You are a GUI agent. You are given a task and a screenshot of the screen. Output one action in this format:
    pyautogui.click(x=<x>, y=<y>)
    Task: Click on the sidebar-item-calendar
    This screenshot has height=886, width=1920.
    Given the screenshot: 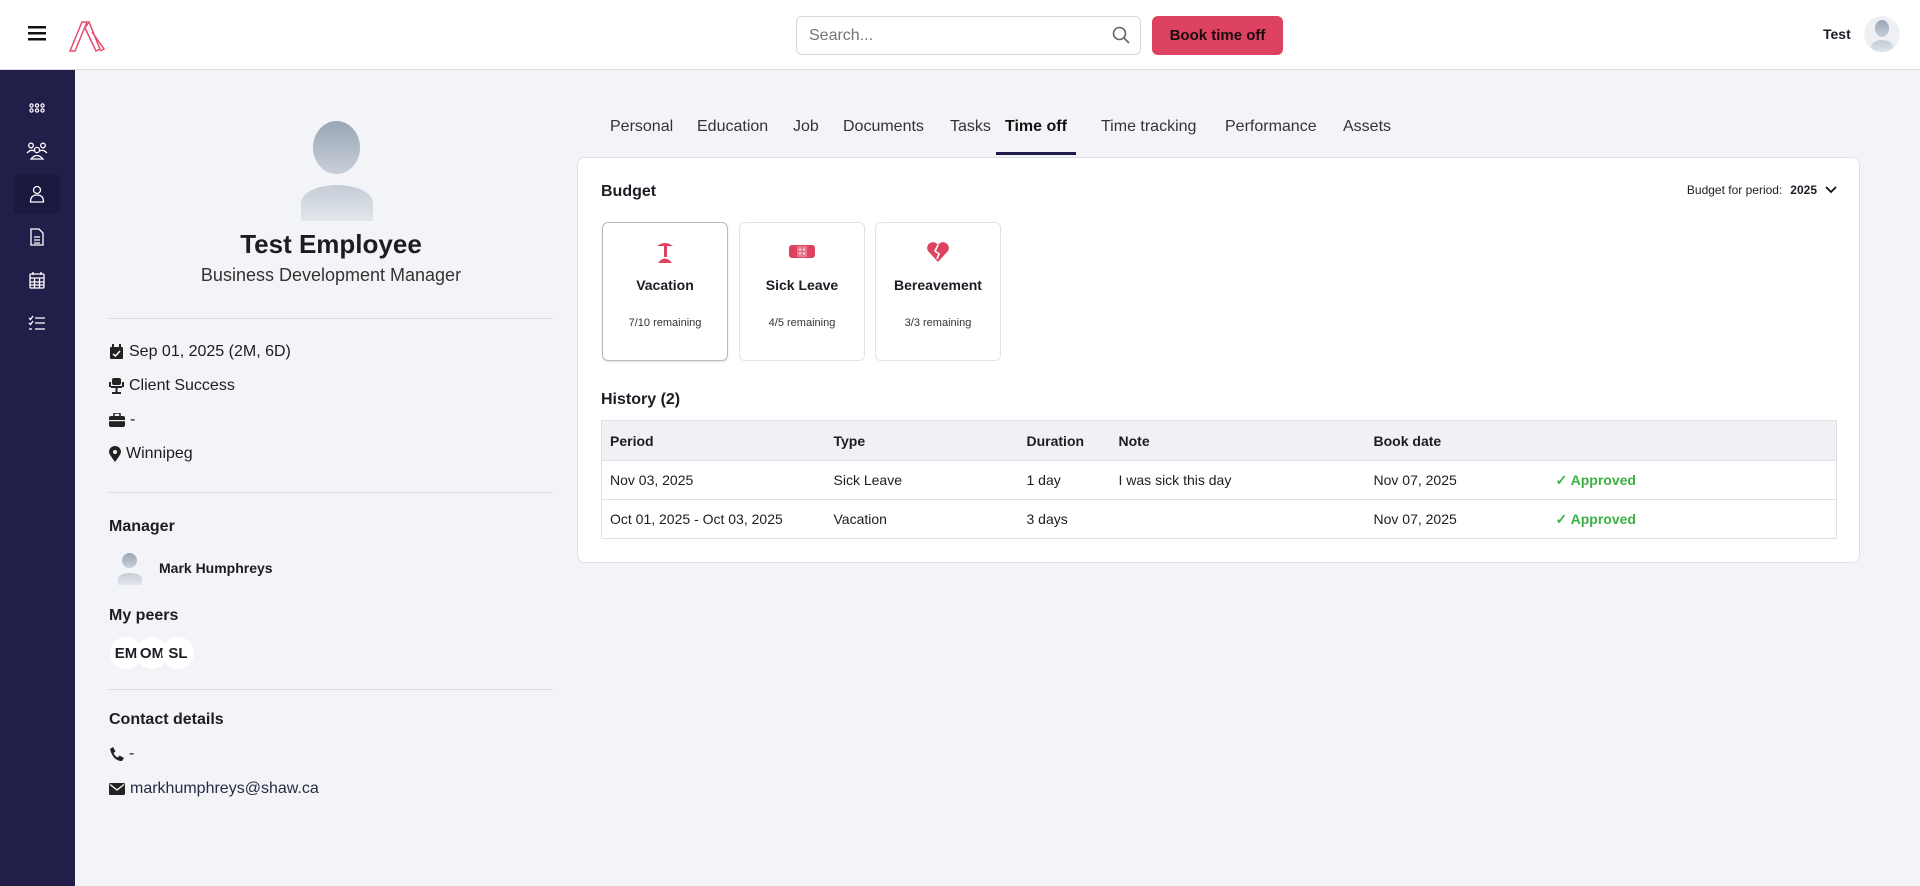 What is the action you would take?
    pyautogui.click(x=37, y=280)
    